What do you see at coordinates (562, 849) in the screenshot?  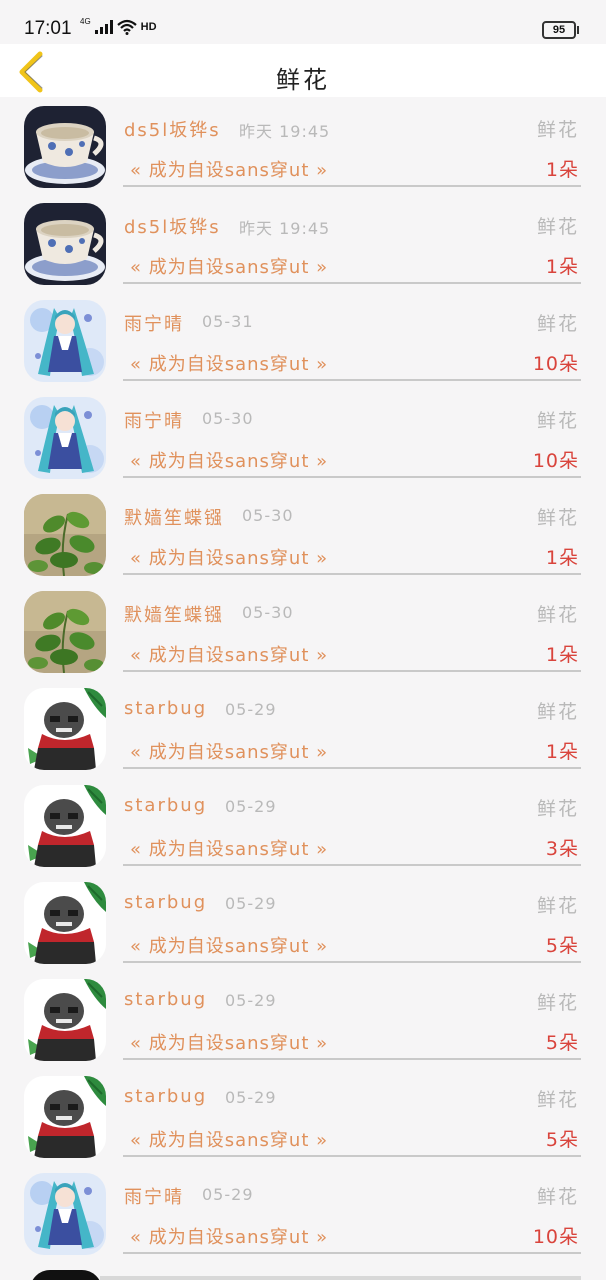 I see `flower-amount: 3朵` at bounding box center [562, 849].